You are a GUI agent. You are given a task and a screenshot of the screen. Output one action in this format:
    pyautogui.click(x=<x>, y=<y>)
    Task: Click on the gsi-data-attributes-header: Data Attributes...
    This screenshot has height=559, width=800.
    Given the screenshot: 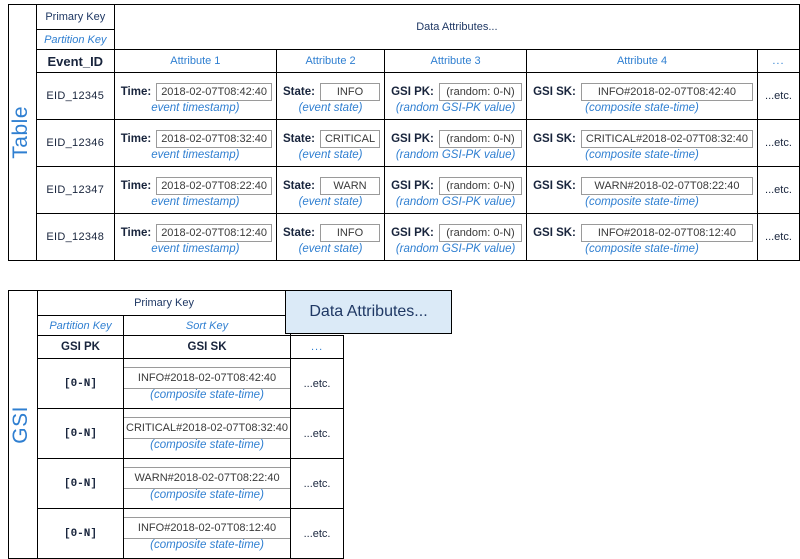 What is the action you would take?
    pyautogui.click(x=368, y=312)
    